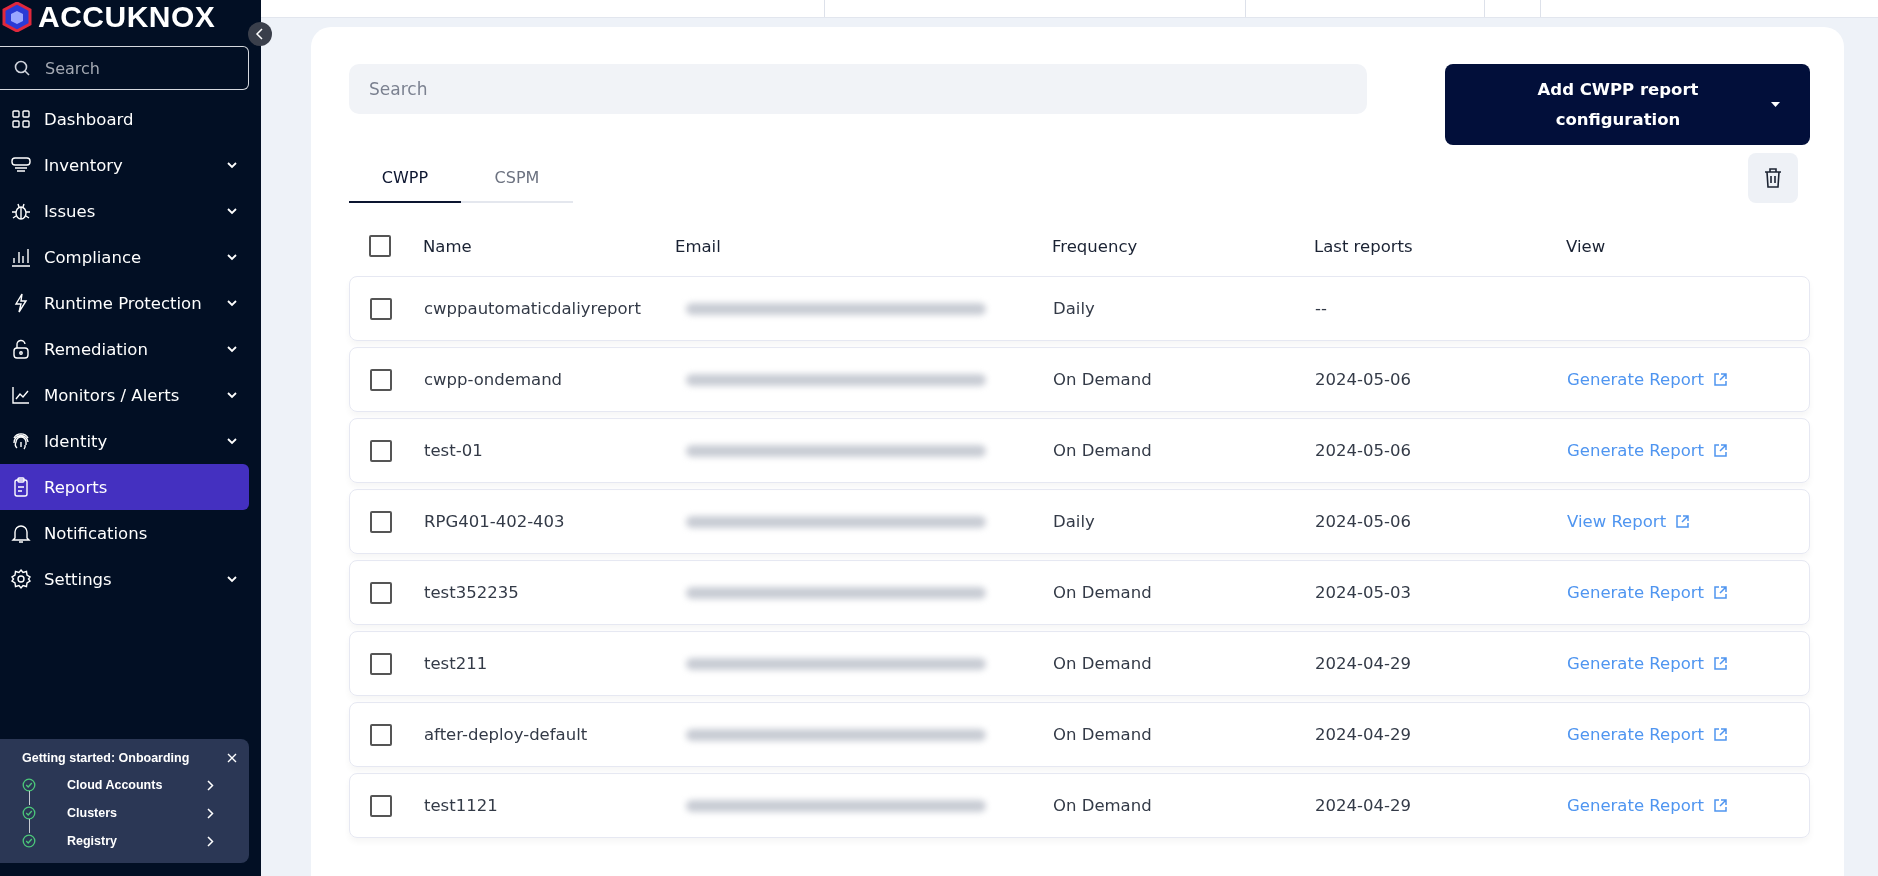 This screenshot has width=1878, height=876. Describe the element at coordinates (517, 178) in the screenshot. I see `tab: CSPM` at that location.